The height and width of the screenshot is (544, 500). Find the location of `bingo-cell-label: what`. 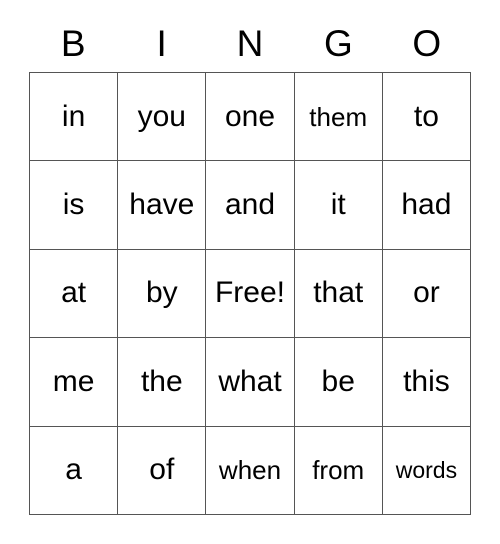

bingo-cell-label: what is located at coordinates (250, 381).